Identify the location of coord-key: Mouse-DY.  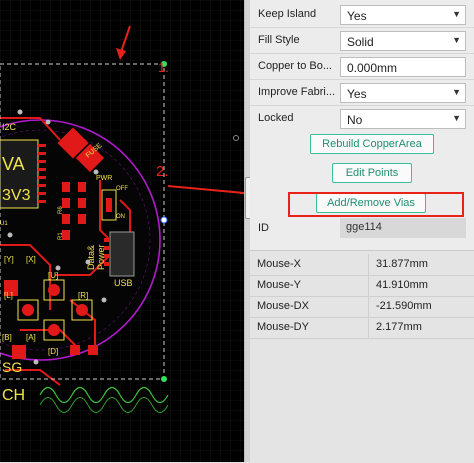
(283, 327).